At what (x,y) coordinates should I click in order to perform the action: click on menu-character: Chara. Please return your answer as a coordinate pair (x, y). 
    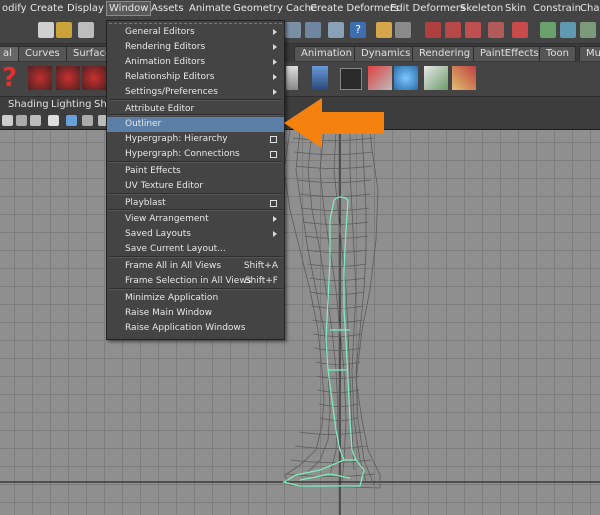
    Looking at the image, I should click on (590, 8).